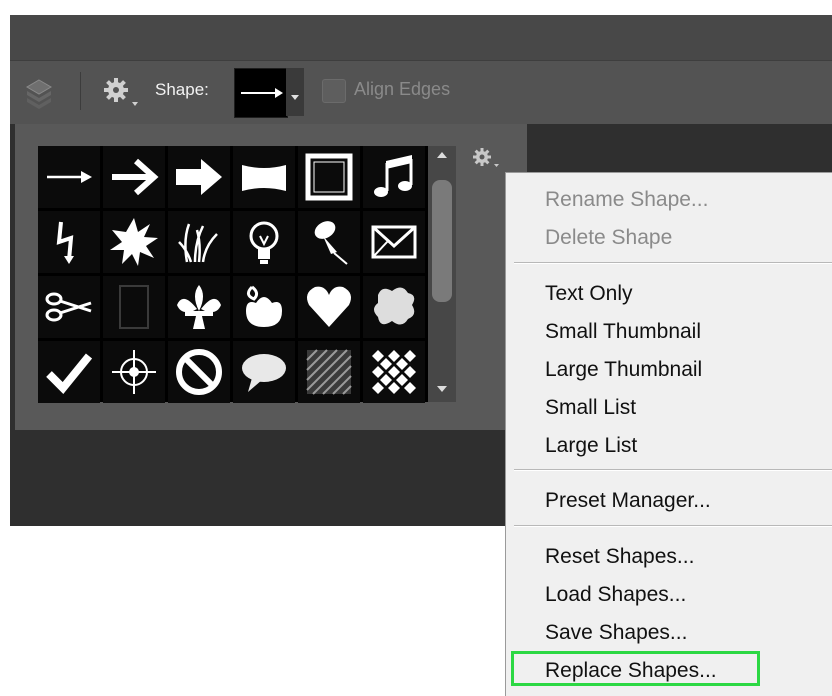 This screenshot has width=832, height=696. I want to click on scroll-up-arrow-icon, so click(442, 155).